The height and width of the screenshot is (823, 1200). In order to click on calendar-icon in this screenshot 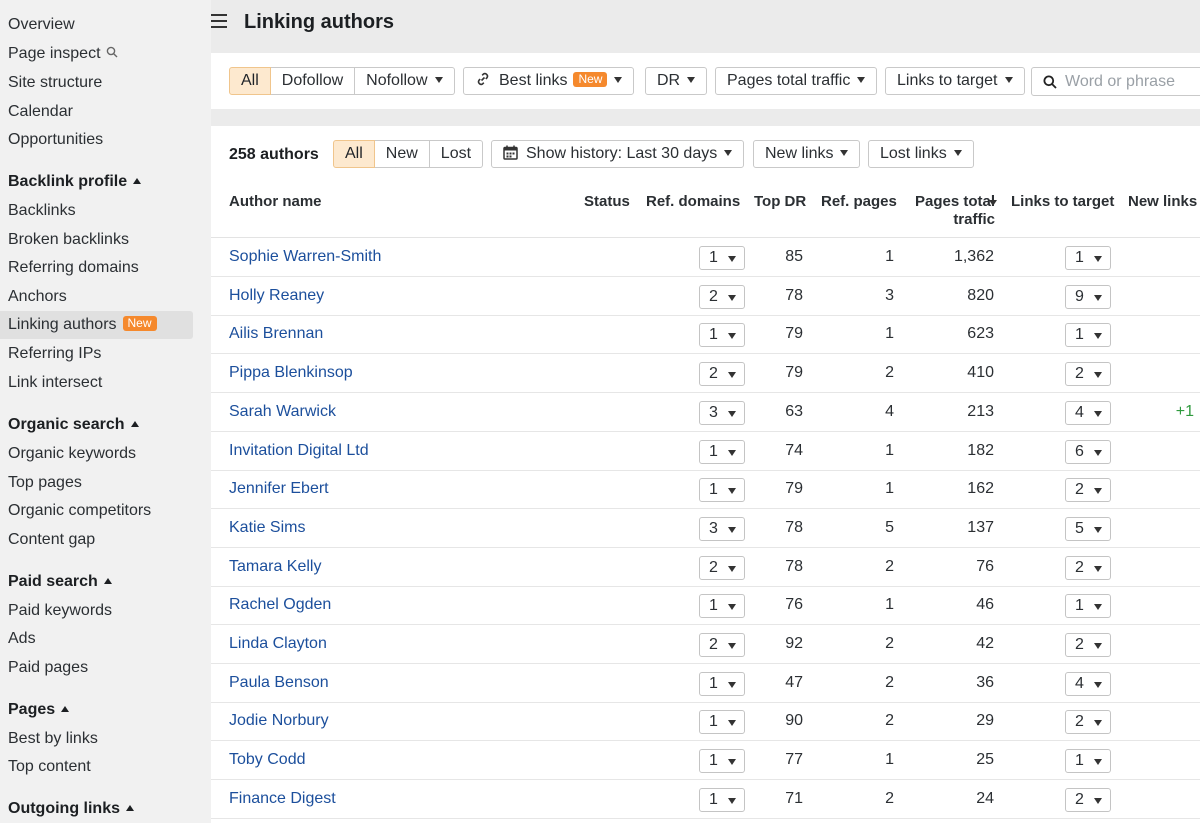, I will do `click(510, 152)`.